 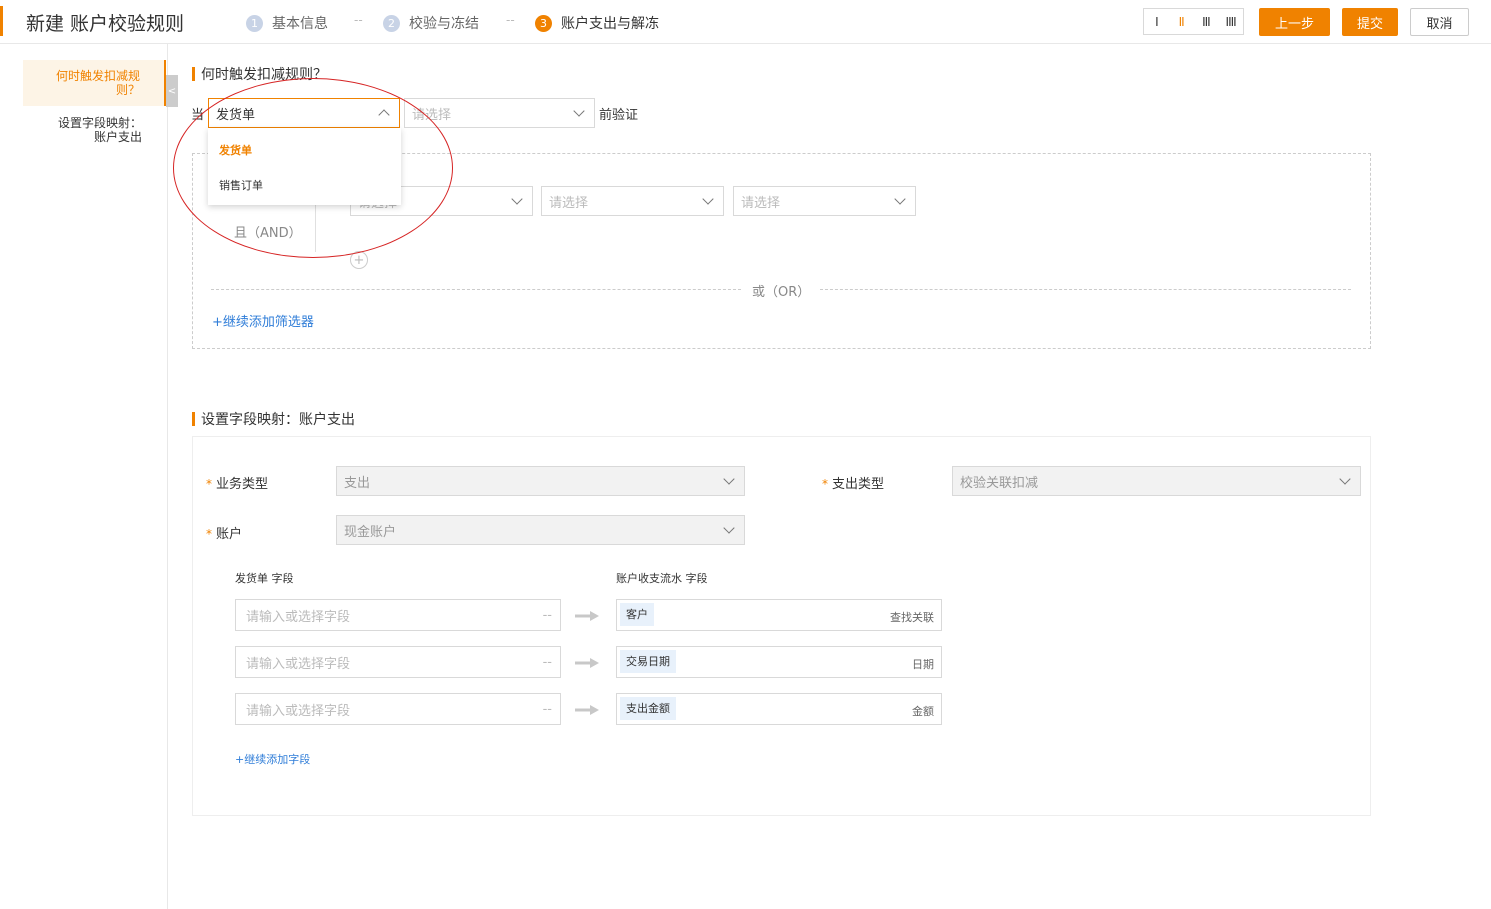 What do you see at coordinates (1370, 22) in the screenshot?
I see `submit-button: 提交` at bounding box center [1370, 22].